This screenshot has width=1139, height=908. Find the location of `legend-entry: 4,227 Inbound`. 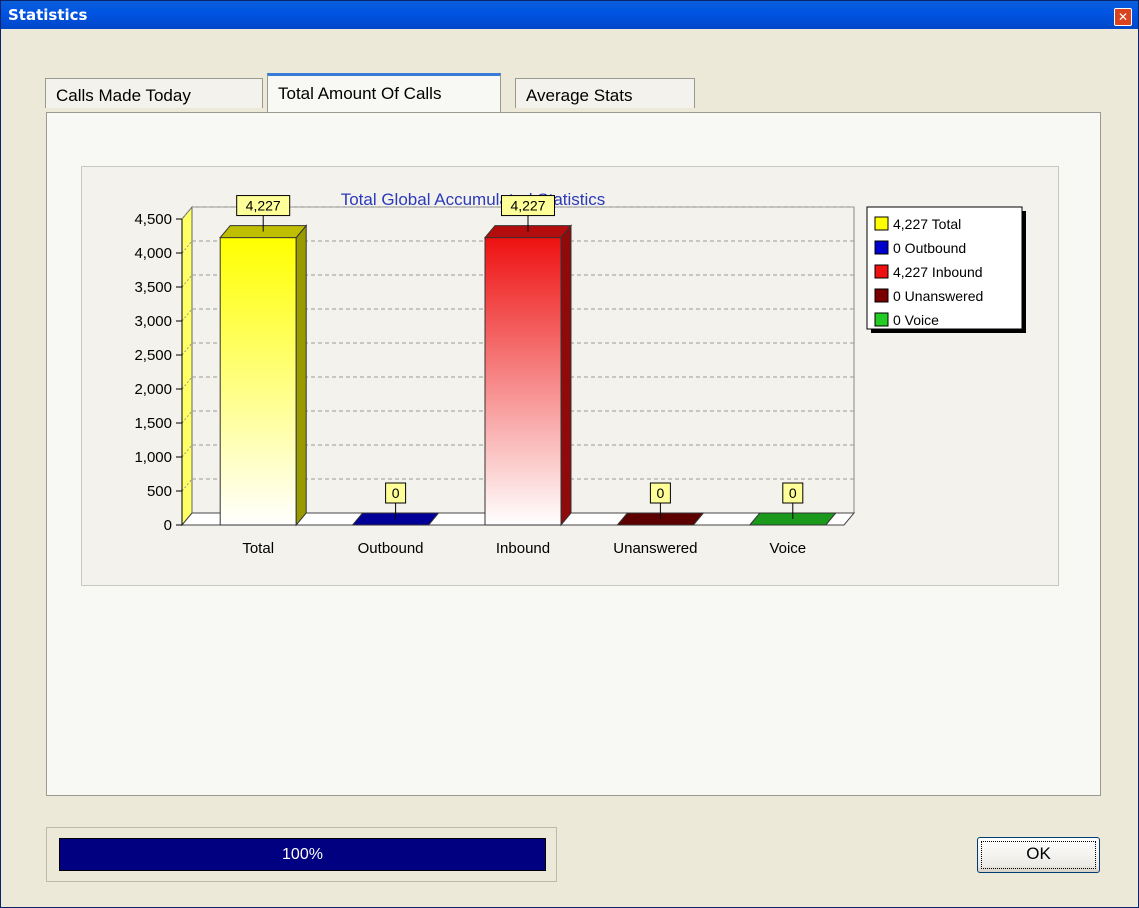

legend-entry: 4,227 Inbound is located at coordinates (938, 272).